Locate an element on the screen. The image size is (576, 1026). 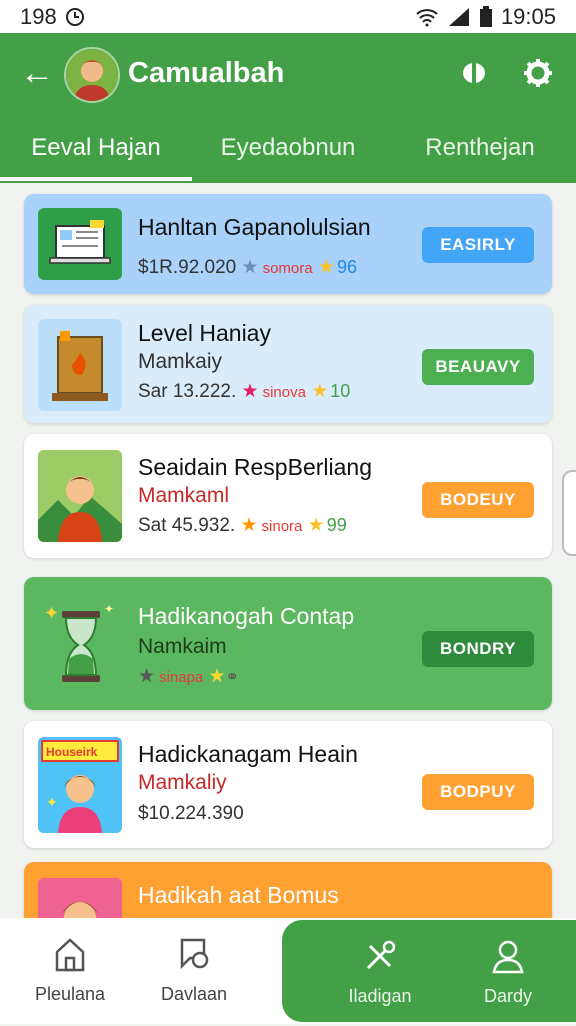
nav-item-davlaan: Davlaan is located at coordinates (194, 971).